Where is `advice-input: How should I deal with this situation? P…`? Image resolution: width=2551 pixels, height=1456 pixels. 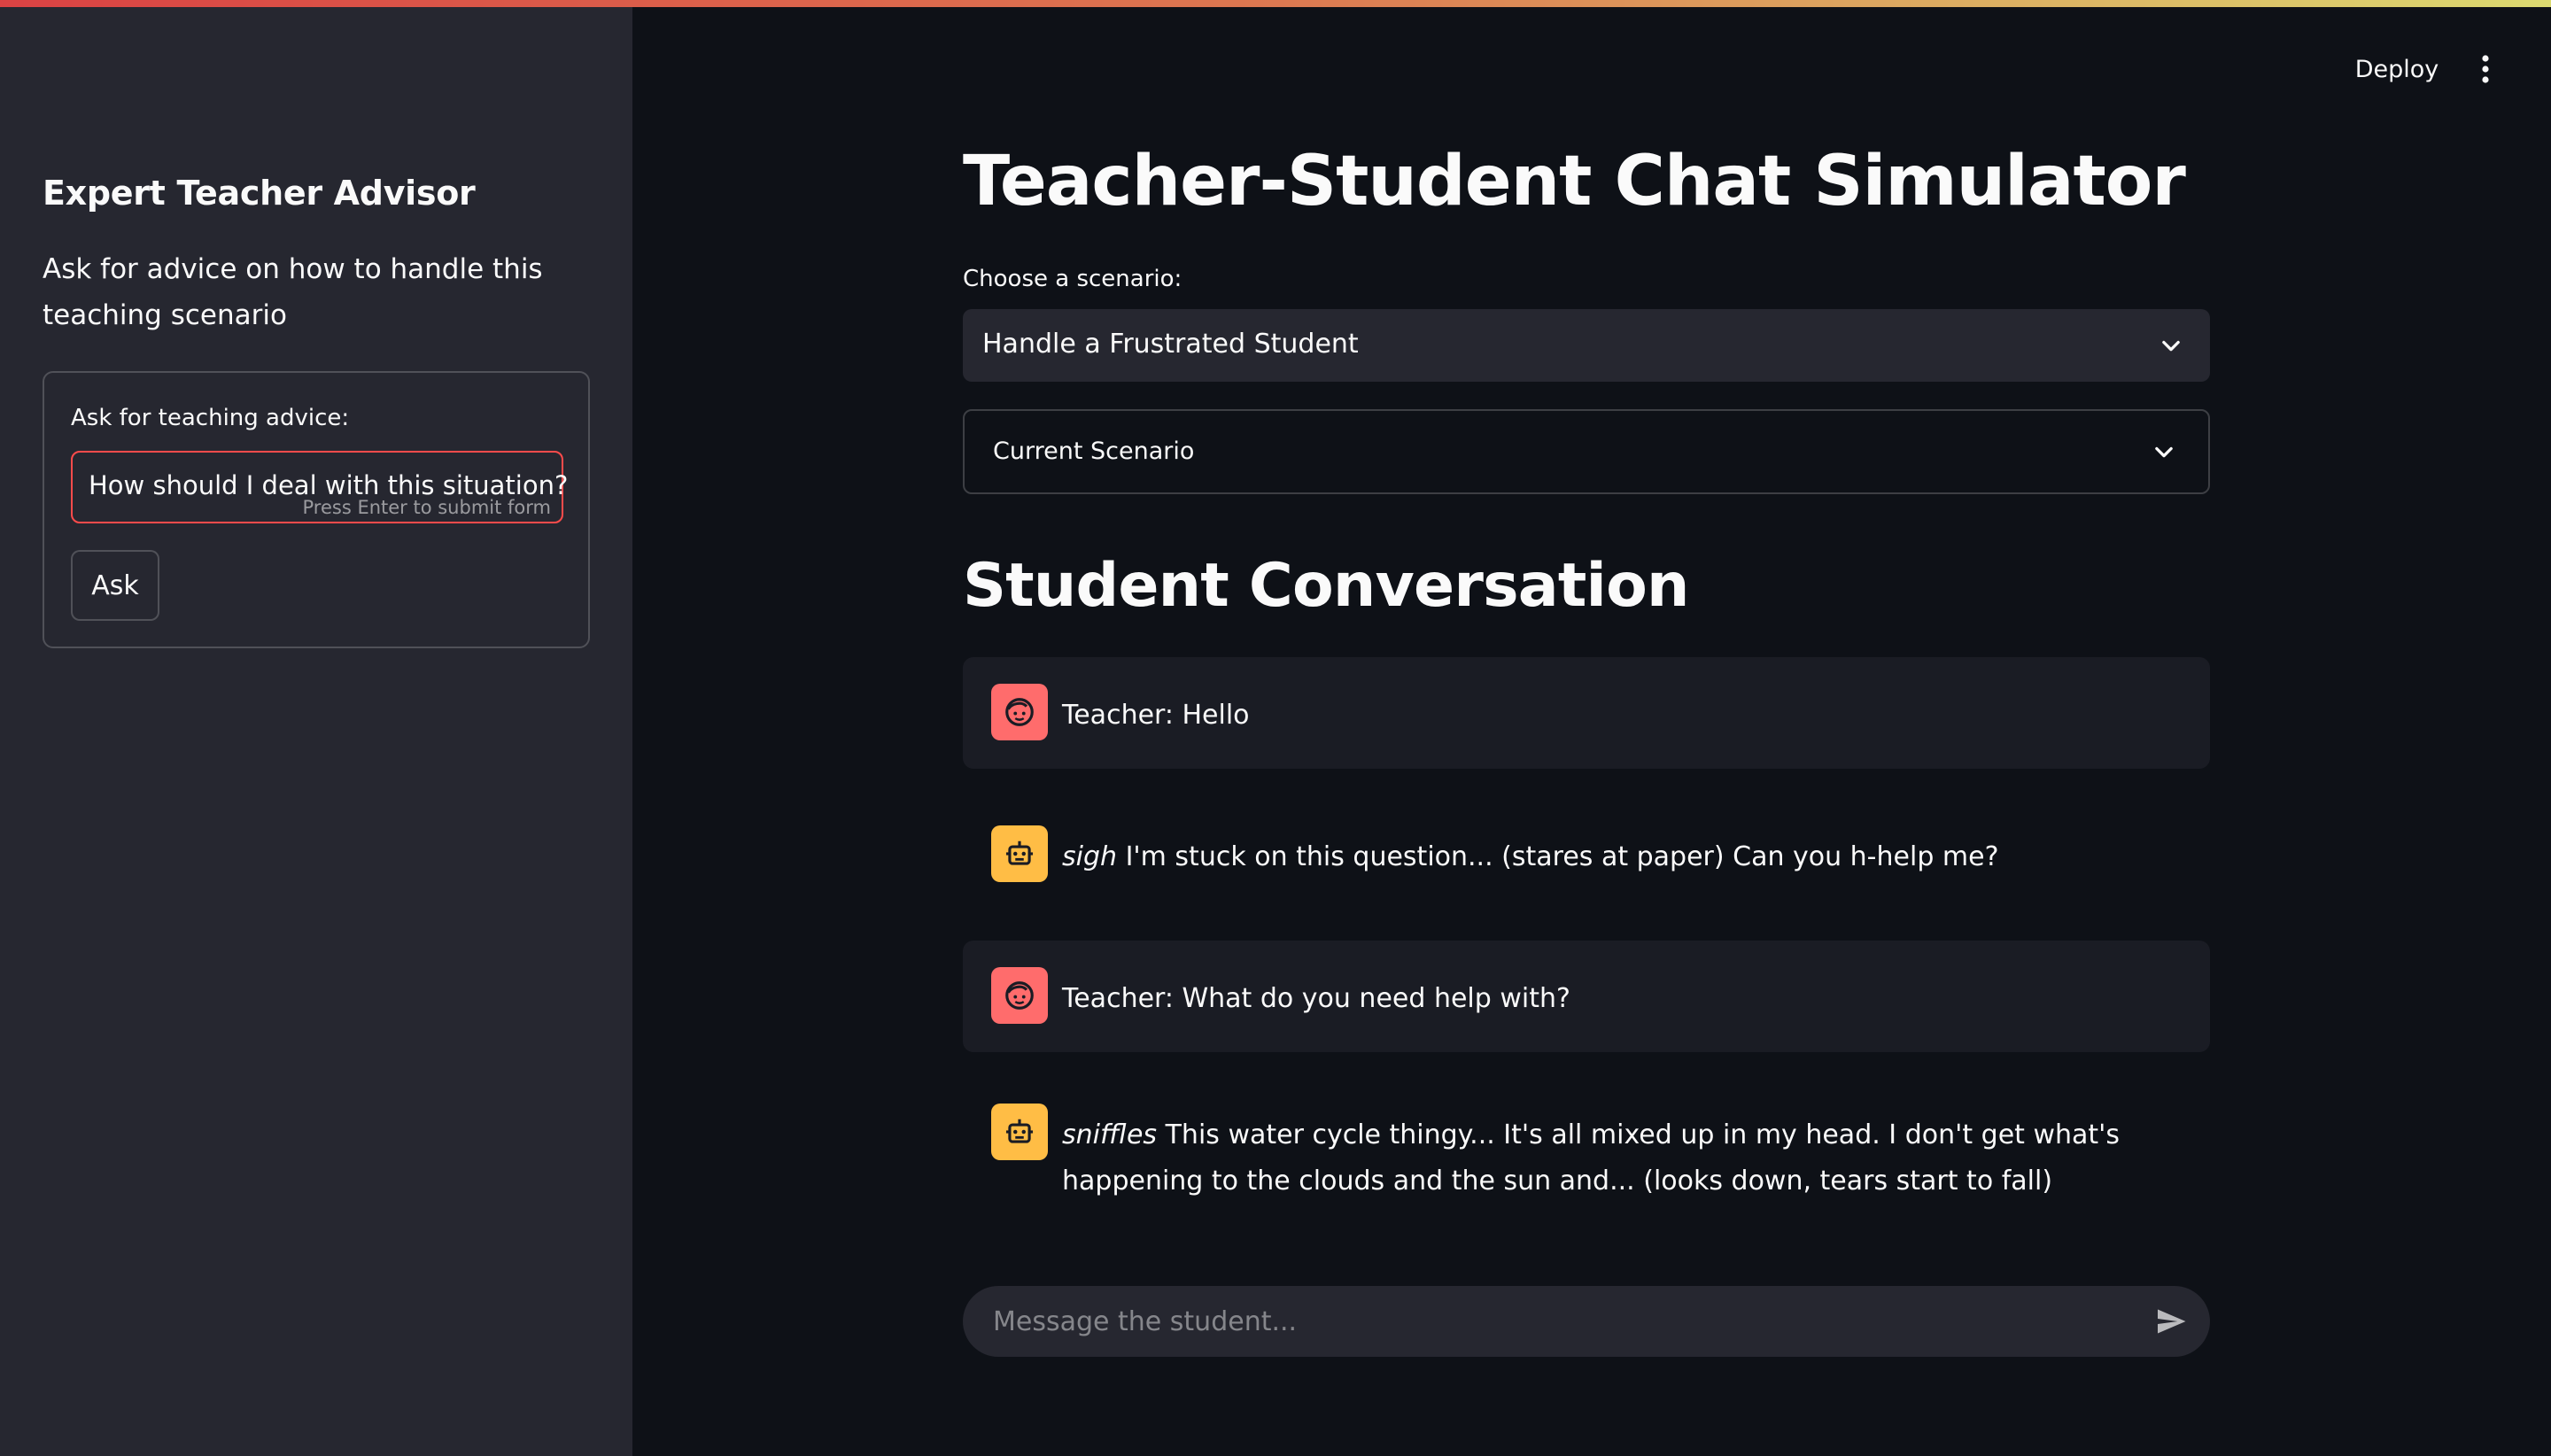 advice-input: How should I deal with this situation? P… is located at coordinates (319, 487).